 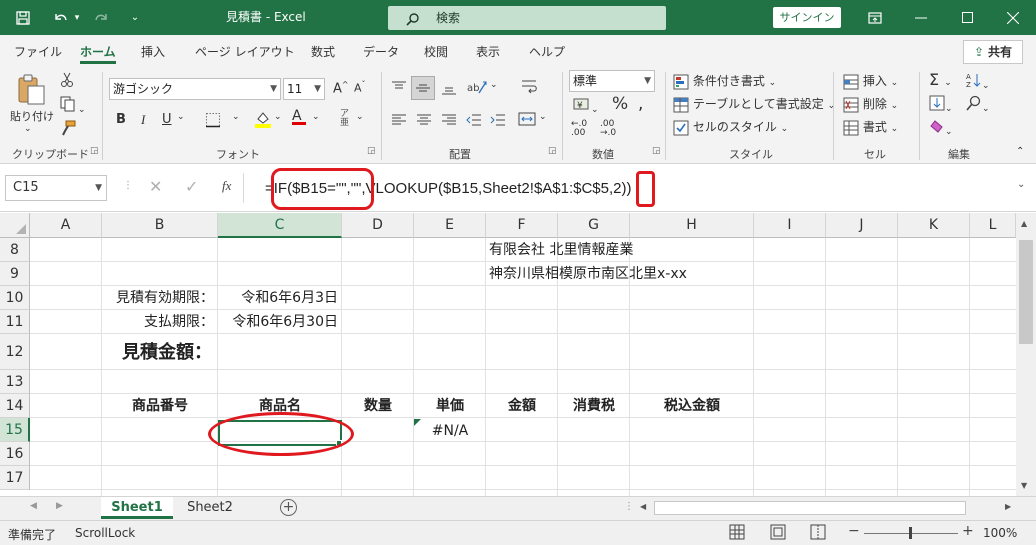 I want to click on percent-icon: %, so click(x=620, y=104).